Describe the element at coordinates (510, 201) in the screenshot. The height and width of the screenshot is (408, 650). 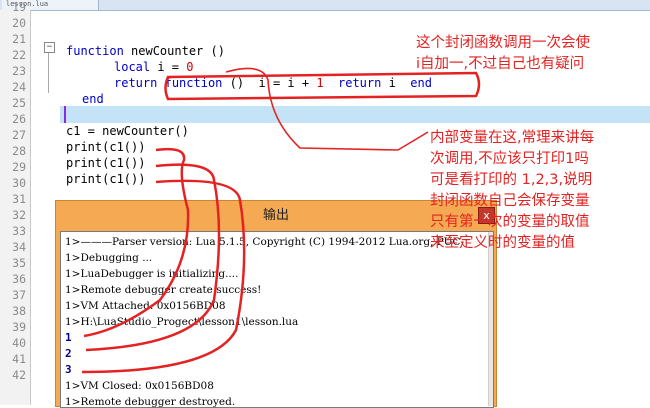
I see `annotation-line: 封闭函数自己会保存变量` at that location.